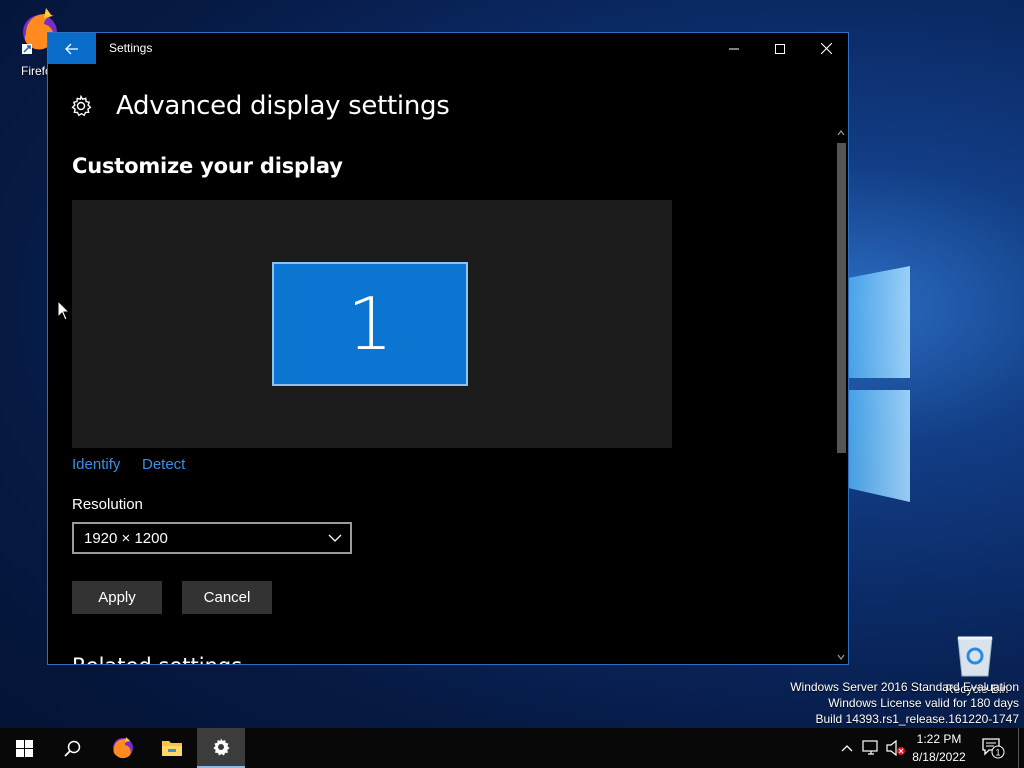  What do you see at coordinates (335, 538) in the screenshot?
I see `chevron-down-icon` at bounding box center [335, 538].